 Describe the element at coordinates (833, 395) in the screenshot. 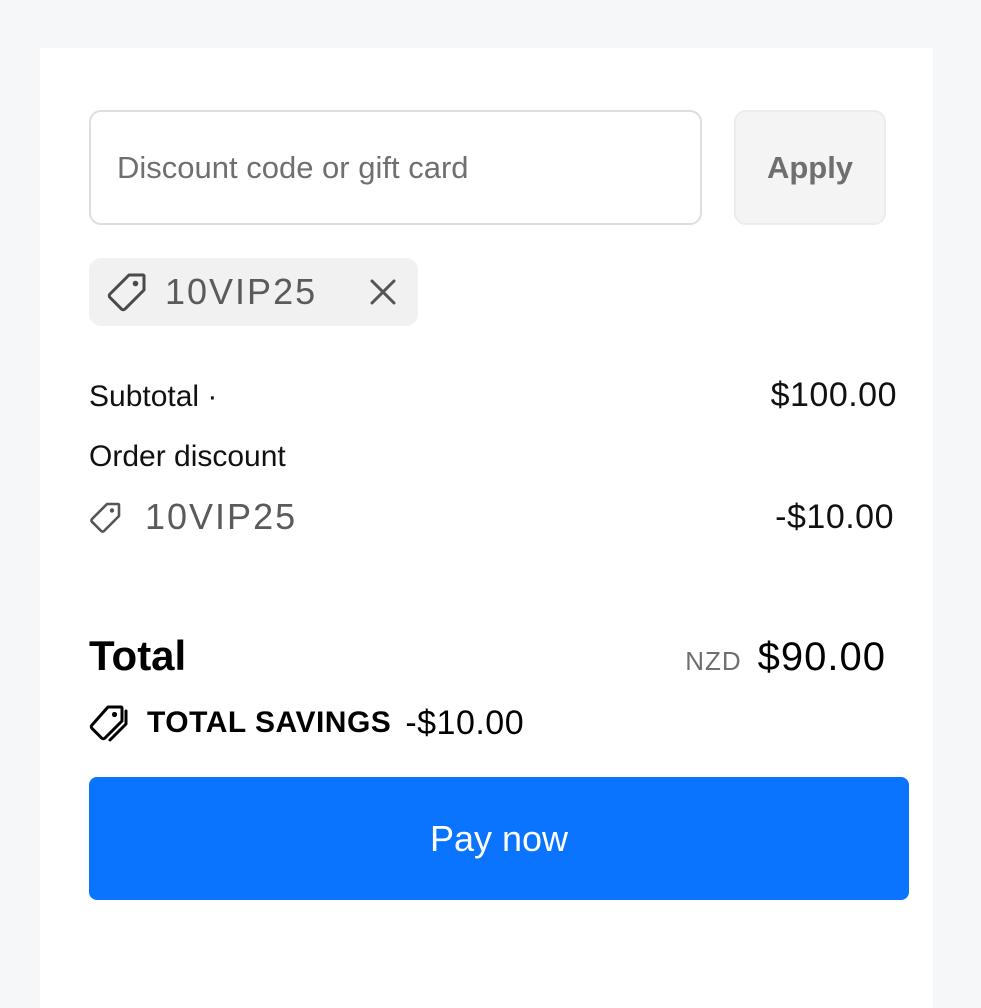

I see `subtotal-value: $100.00` at that location.